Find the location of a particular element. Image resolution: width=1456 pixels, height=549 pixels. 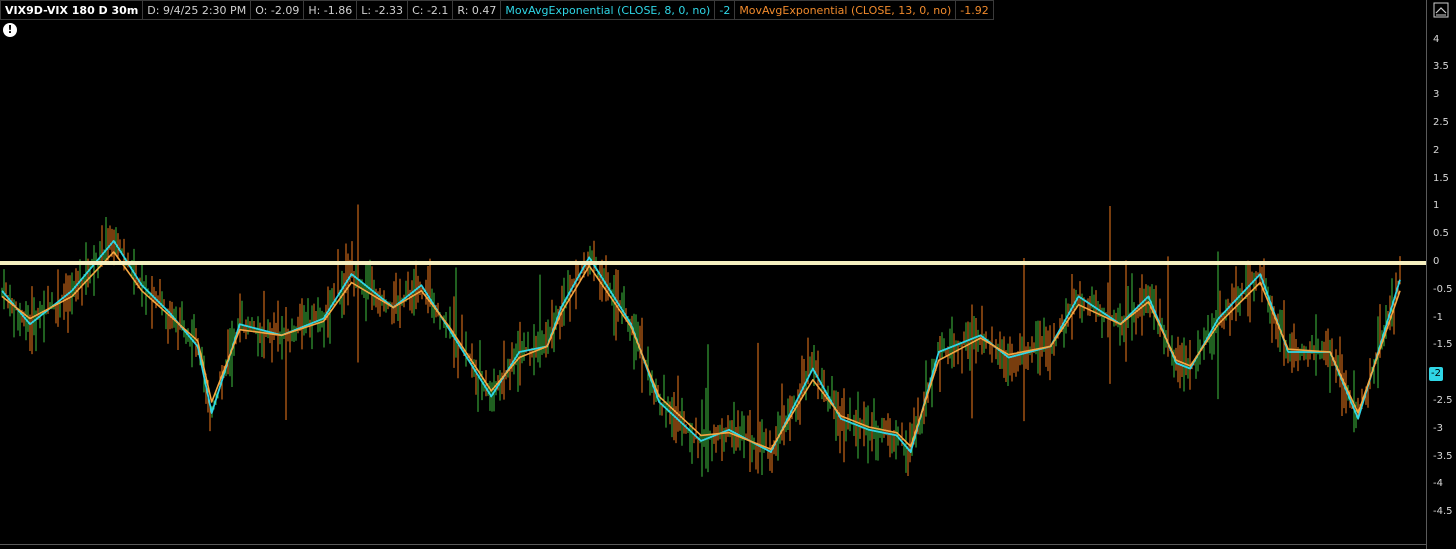

y-tick-label: 3 is located at coordinates (1436, 95).